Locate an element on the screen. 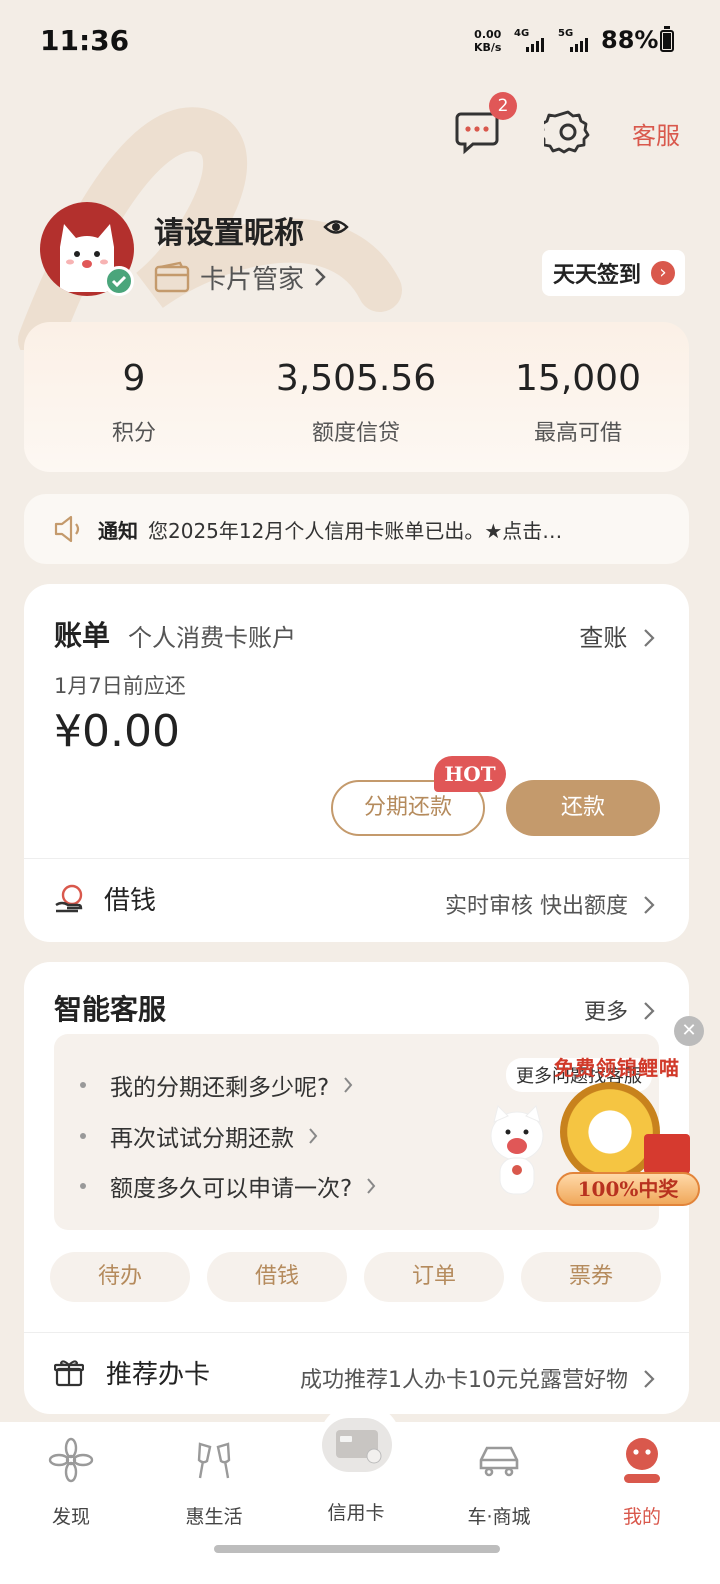 This screenshot has height=1584, width=720. checkin-label: 天天签到 is located at coordinates (597, 275).